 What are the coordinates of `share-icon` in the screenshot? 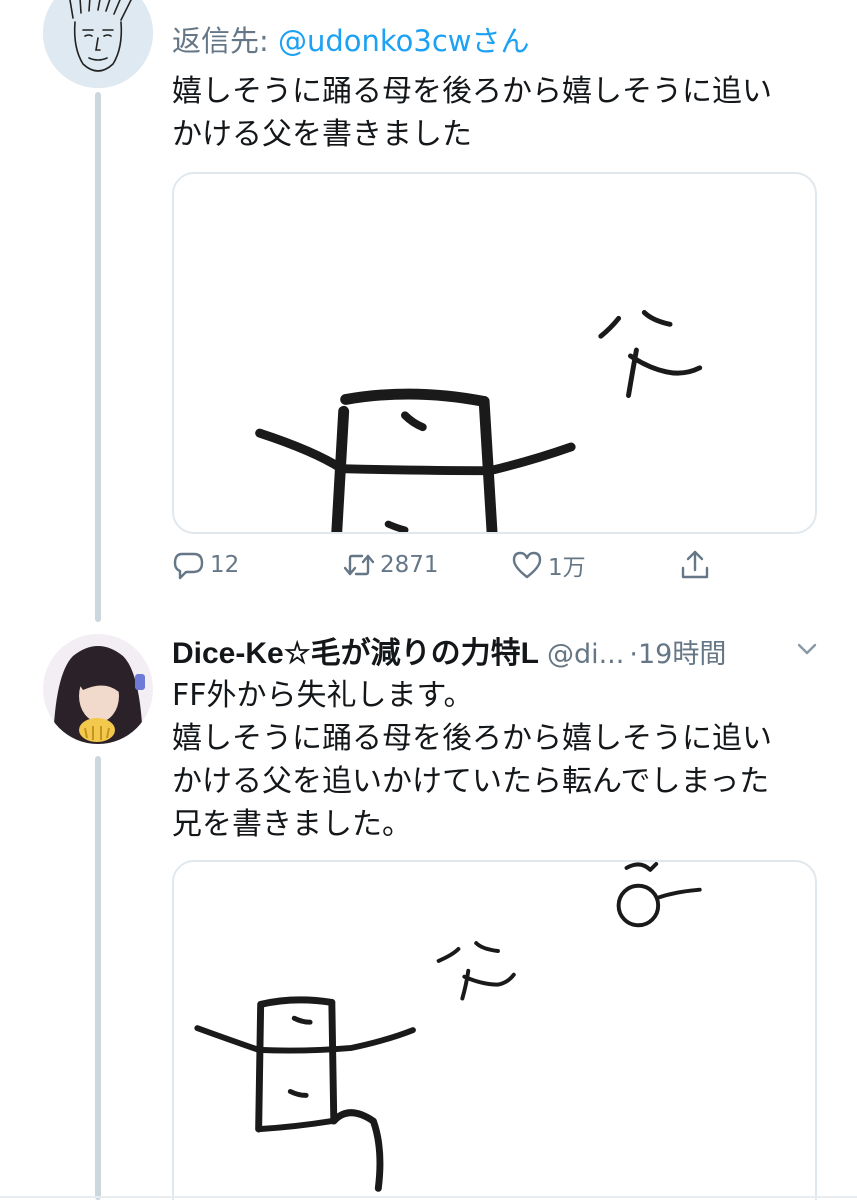 It's located at (695, 564).